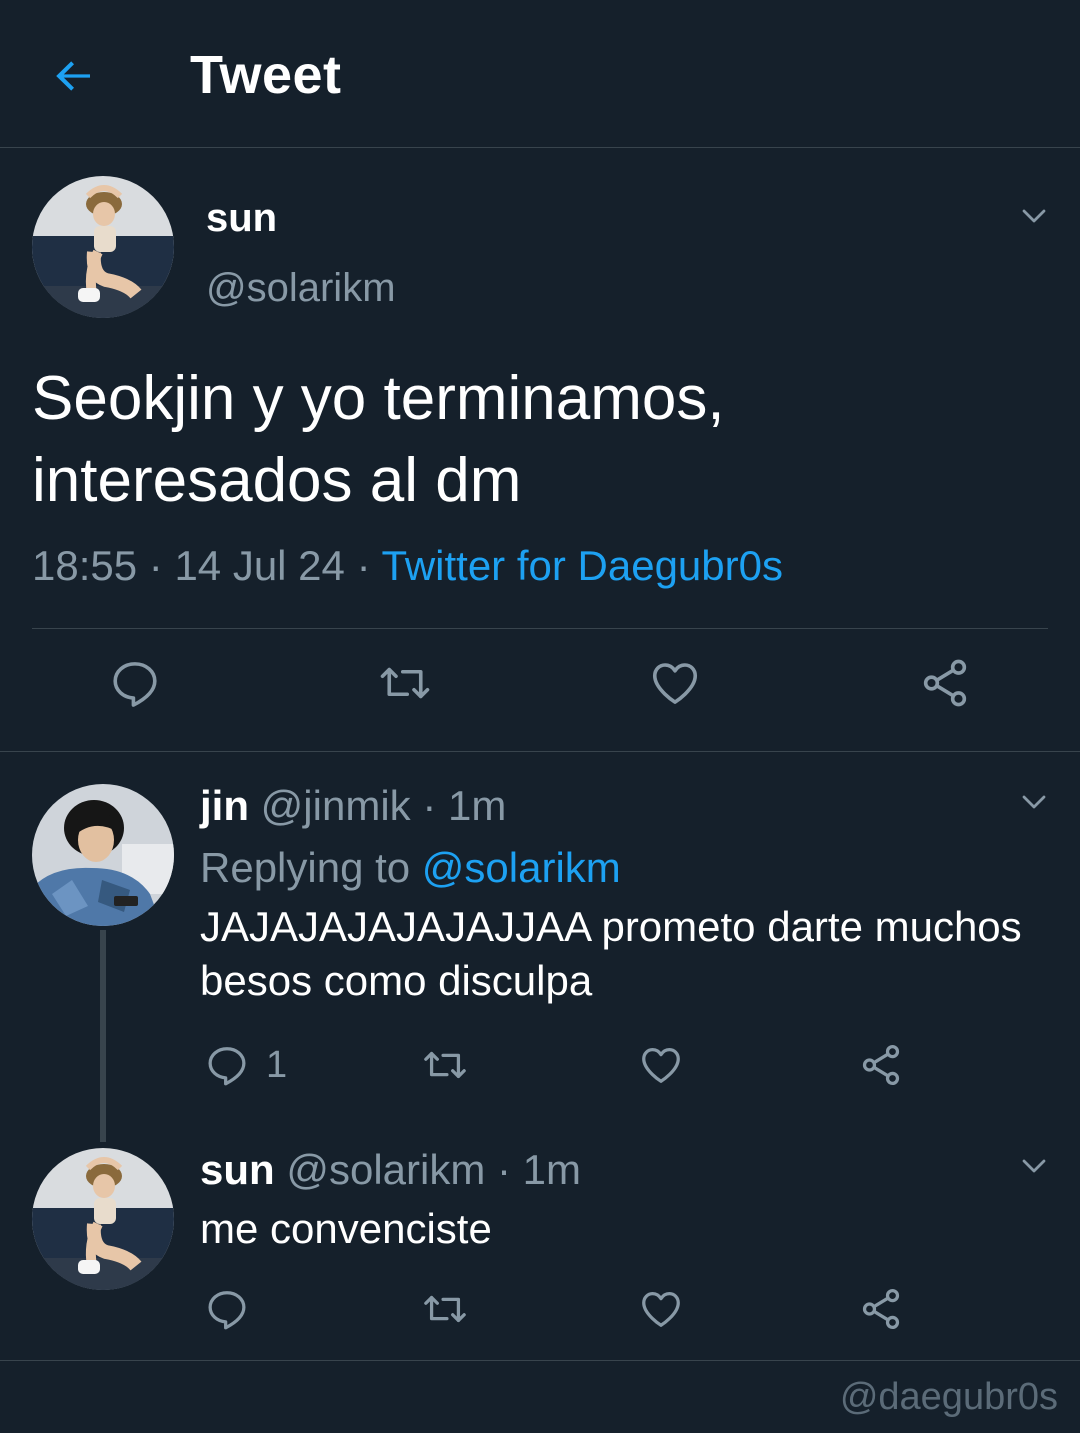  Describe the element at coordinates (582, 565) in the screenshot. I see `tweet-source-link: Twitter for Daegubr0s` at that location.